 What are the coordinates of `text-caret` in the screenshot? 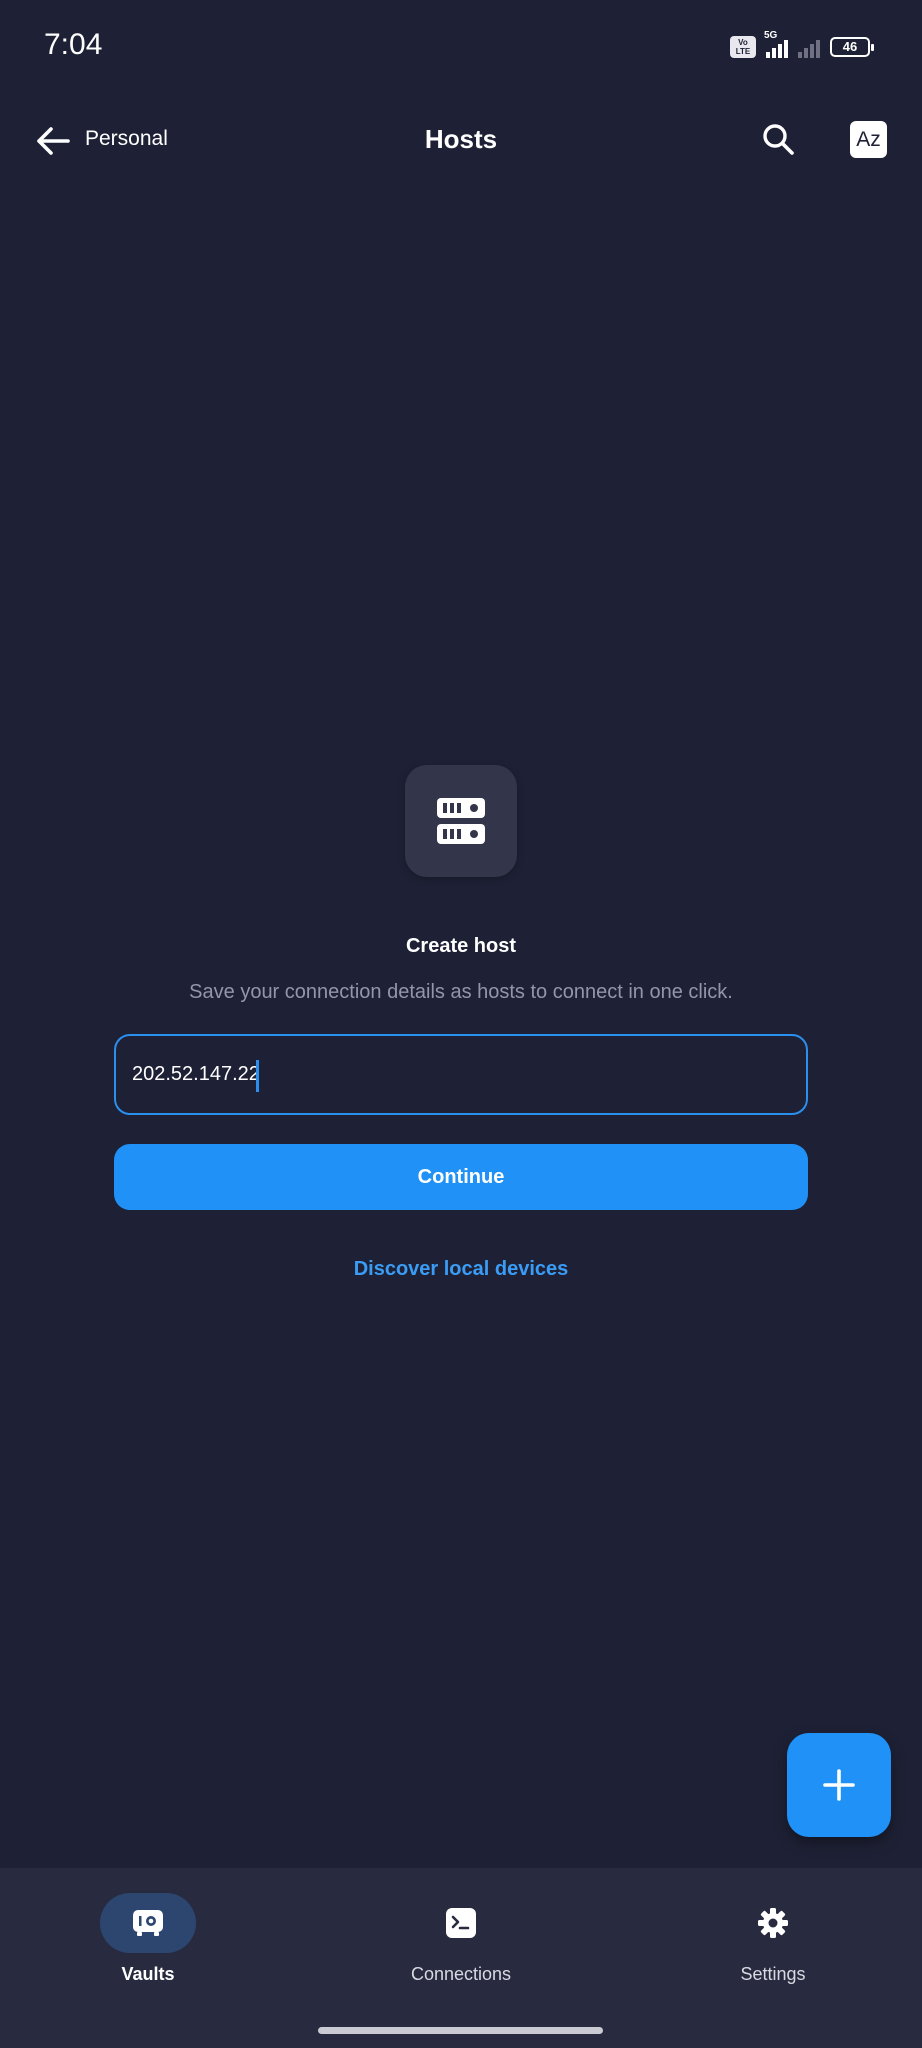 It's located at (257, 1076).